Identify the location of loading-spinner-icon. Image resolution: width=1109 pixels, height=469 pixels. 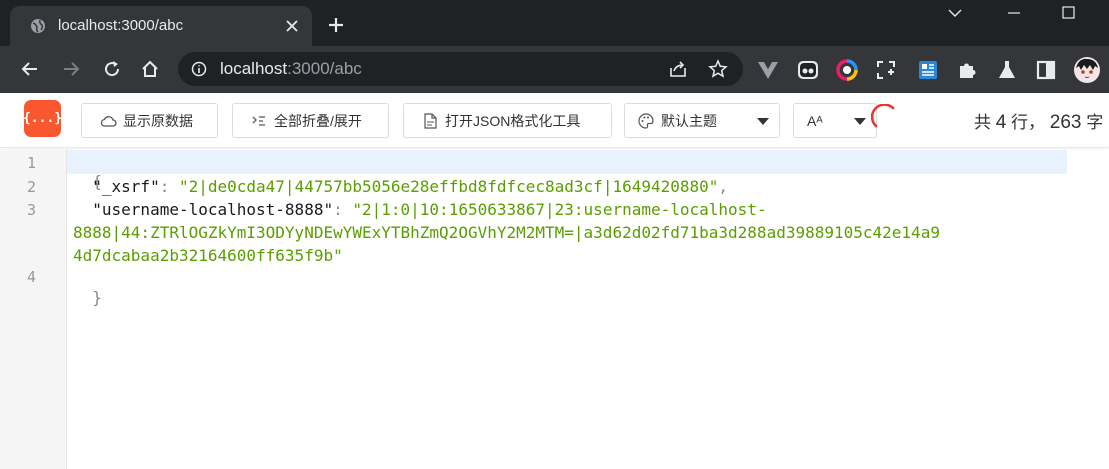
(883, 116).